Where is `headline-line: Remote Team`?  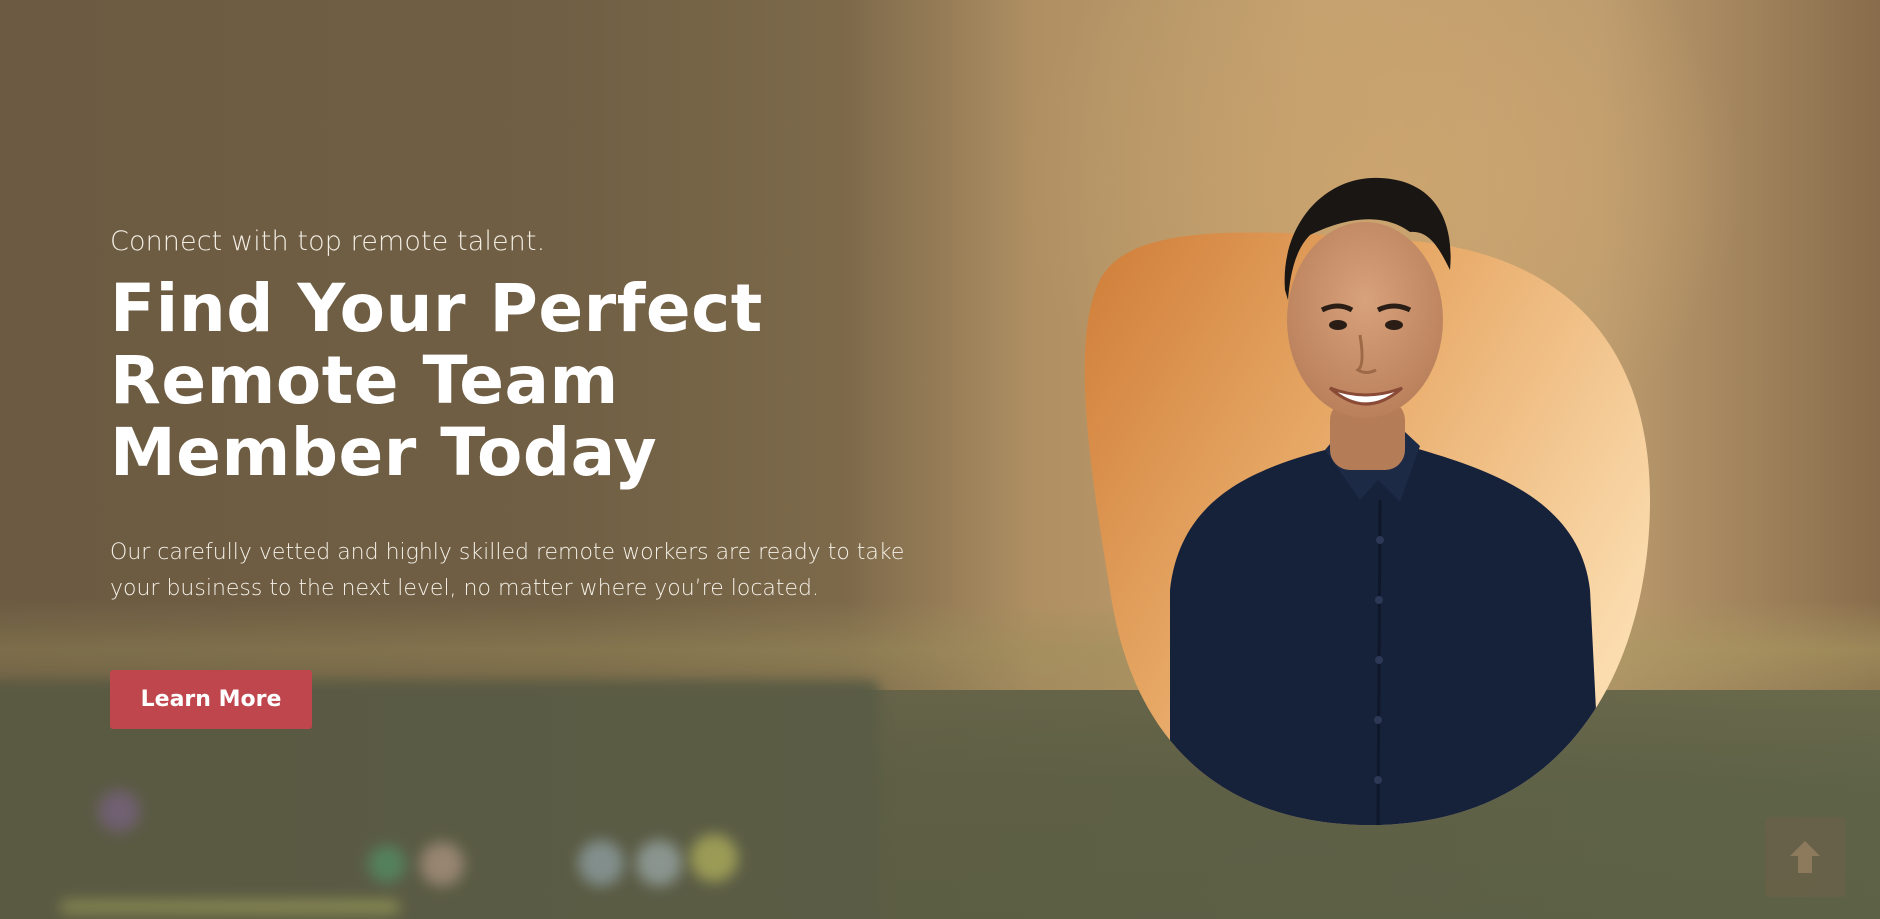 headline-line: Remote Team is located at coordinates (364, 380).